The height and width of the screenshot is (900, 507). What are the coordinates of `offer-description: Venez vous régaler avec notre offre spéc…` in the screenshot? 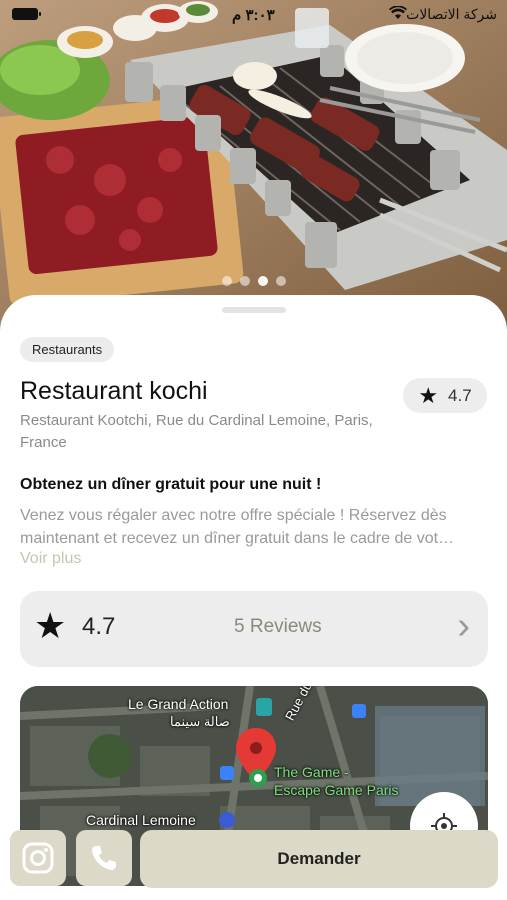 It's located at (255, 527).